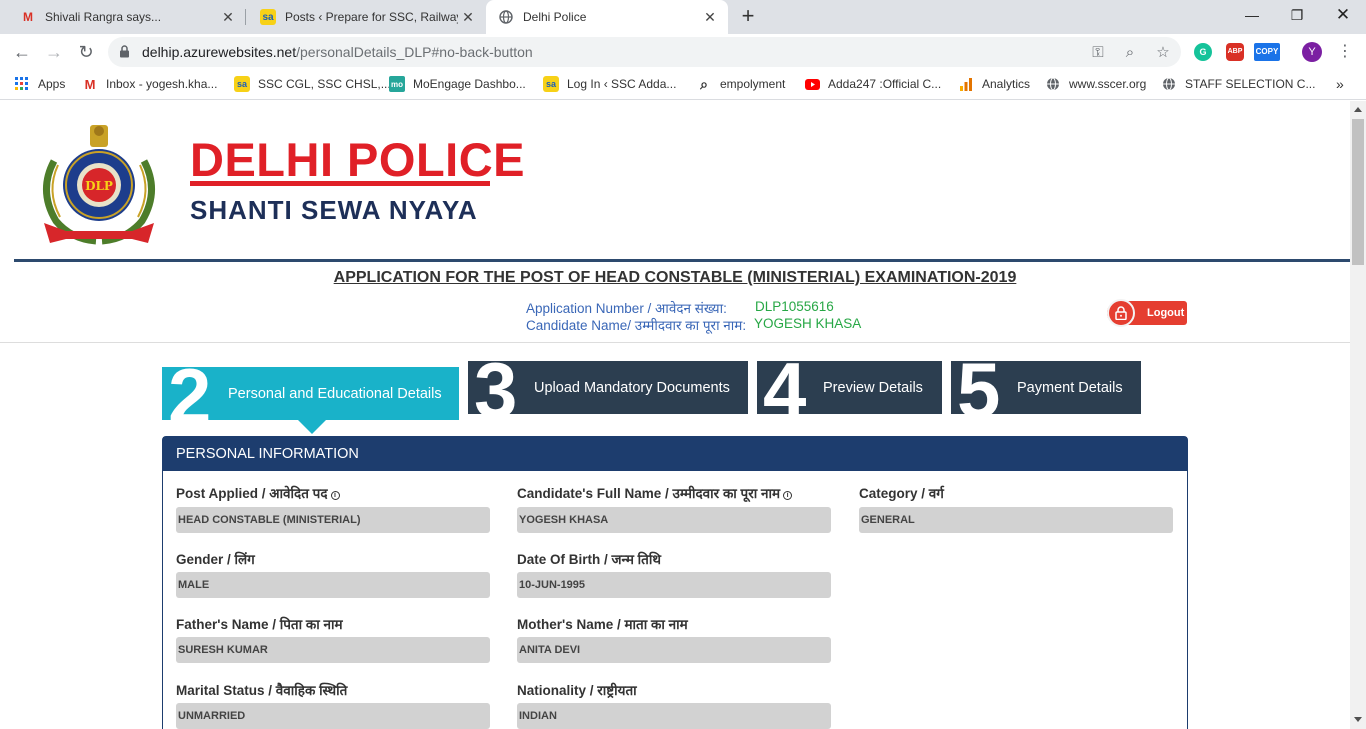 This screenshot has width=1366, height=729. Describe the element at coordinates (258, 493) in the screenshot. I see `post-applied-label: Post Applied / आवेदित पद i` at that location.